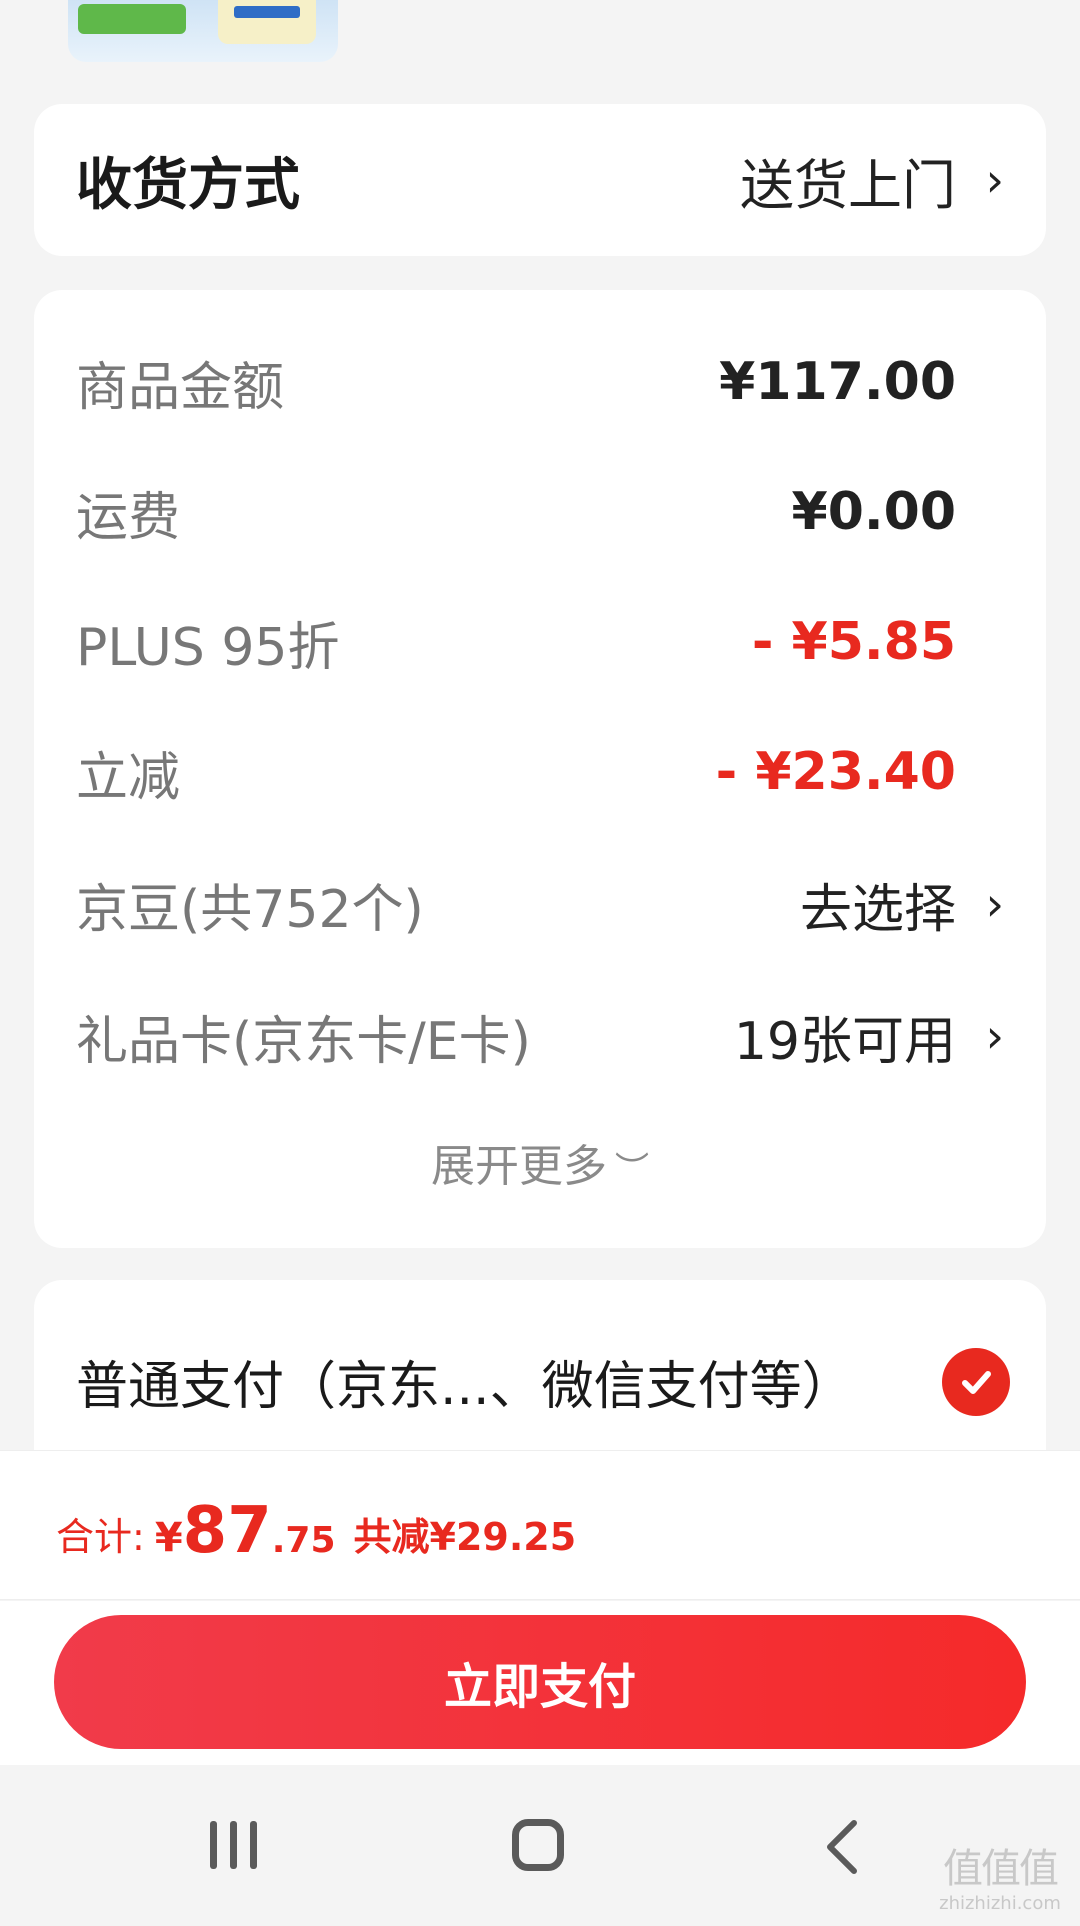  I want to click on total-saved: 共减¥29.25, so click(465, 1537).